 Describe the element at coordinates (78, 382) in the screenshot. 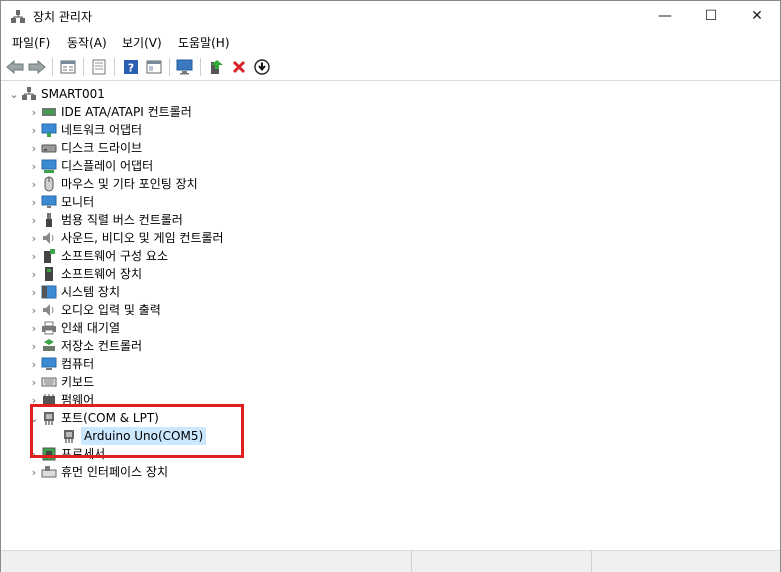

I see `tree-item-label: 키보드` at that location.